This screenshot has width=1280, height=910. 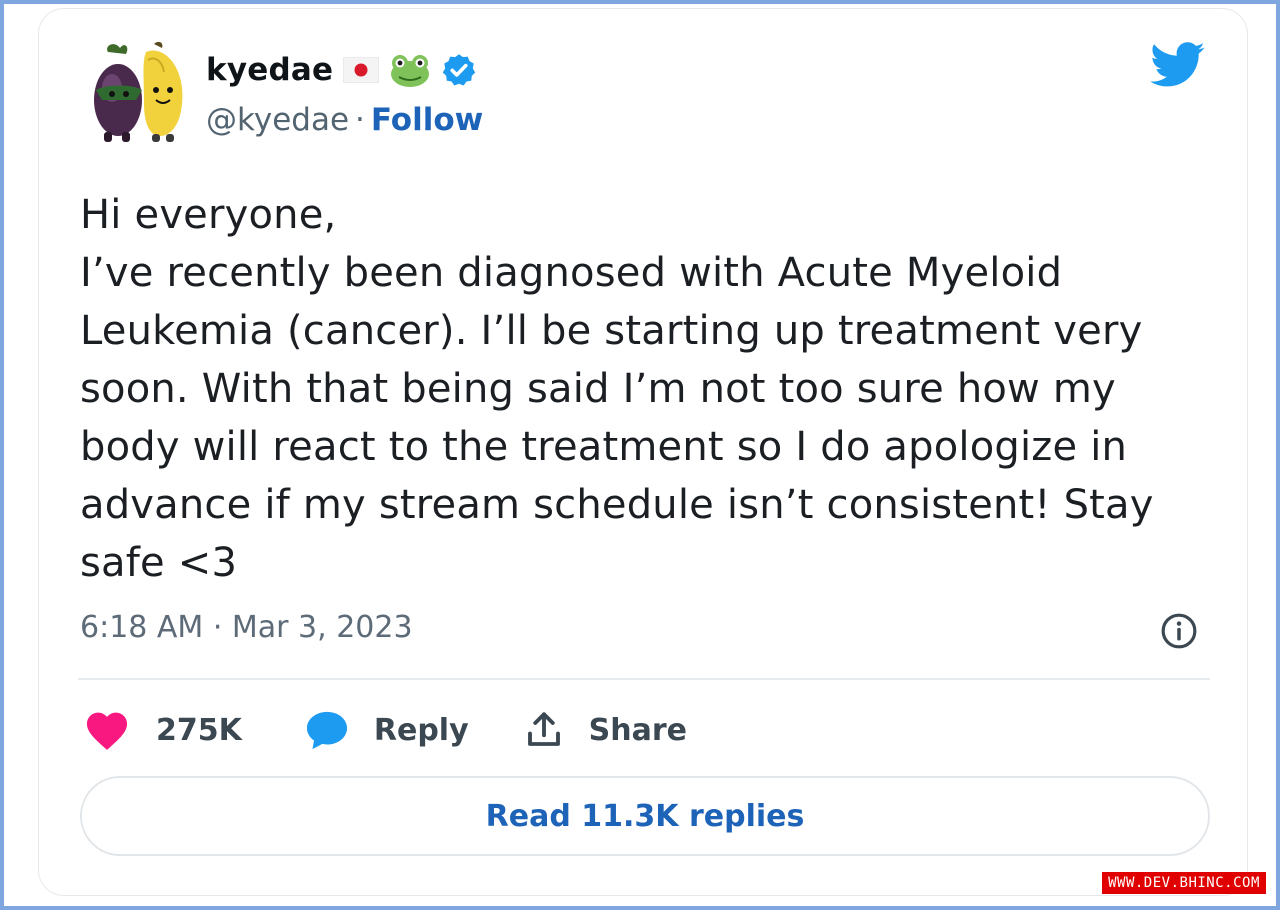 What do you see at coordinates (459, 70) in the screenshot?
I see `verified-badge-icon` at bounding box center [459, 70].